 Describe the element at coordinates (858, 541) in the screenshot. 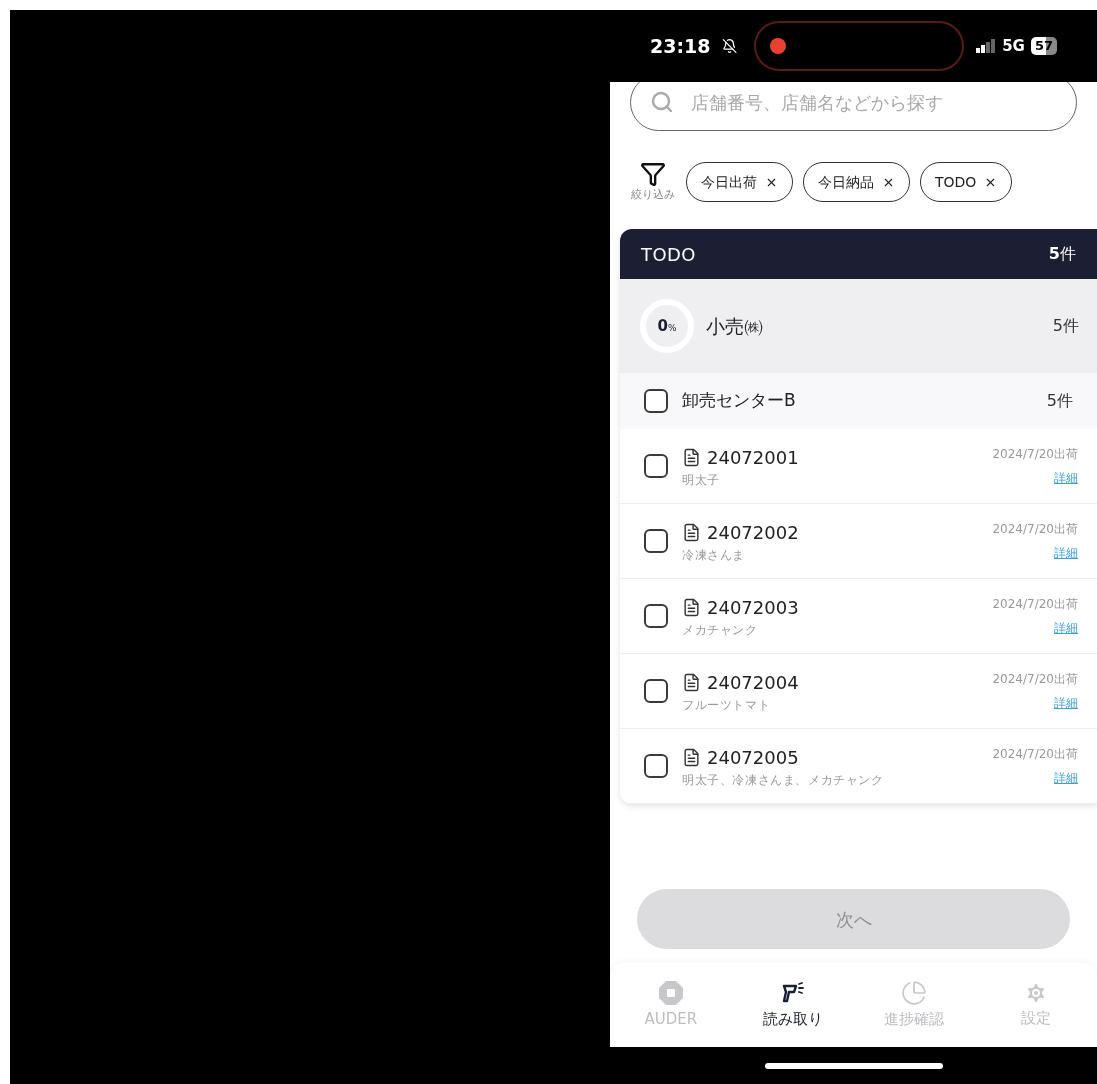

I see `order-row: 24072002 冷凍さんま 2024/7/20出荷 詳細` at that location.